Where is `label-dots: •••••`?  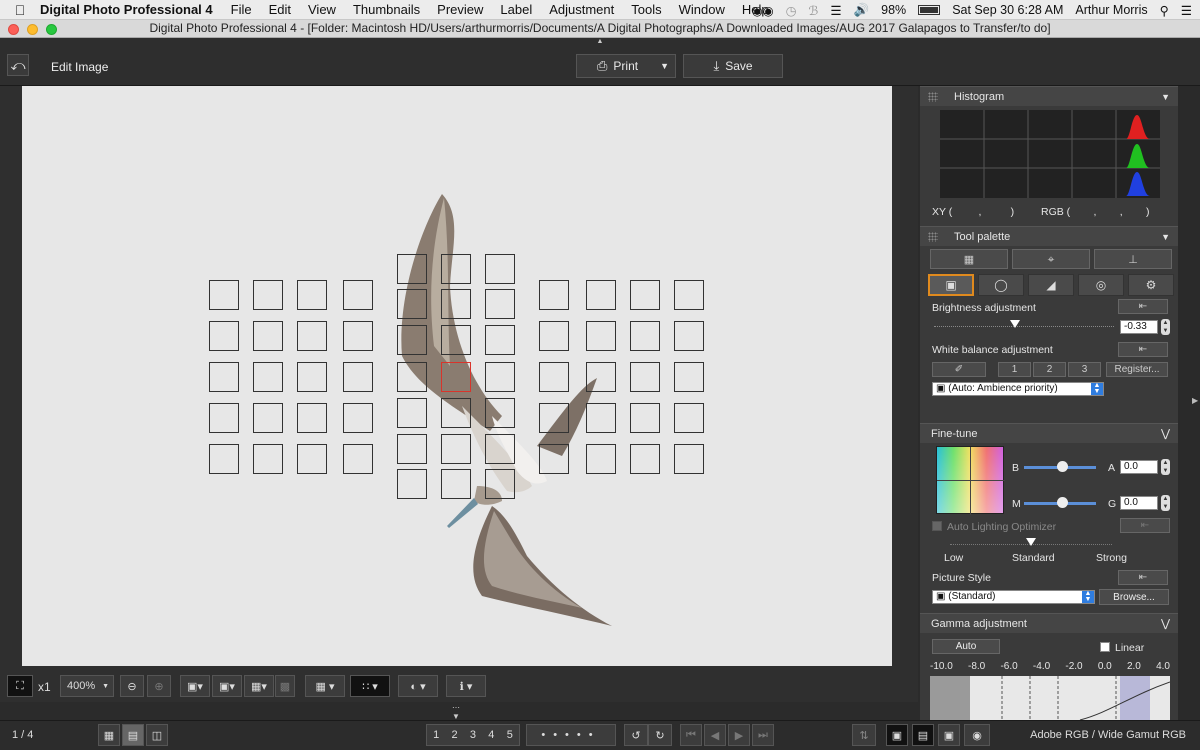 label-dots: ••••• is located at coordinates (571, 735).